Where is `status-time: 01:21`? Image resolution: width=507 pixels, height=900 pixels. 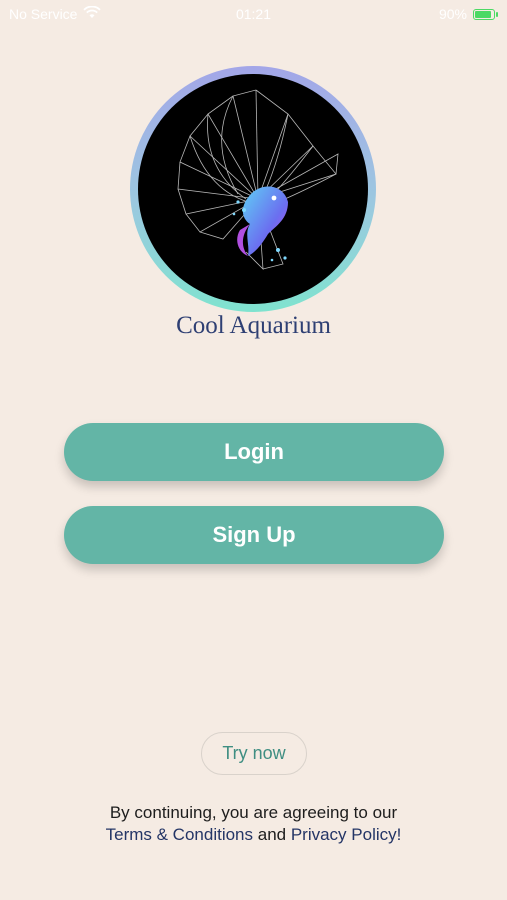 status-time: 01:21 is located at coordinates (253, 14).